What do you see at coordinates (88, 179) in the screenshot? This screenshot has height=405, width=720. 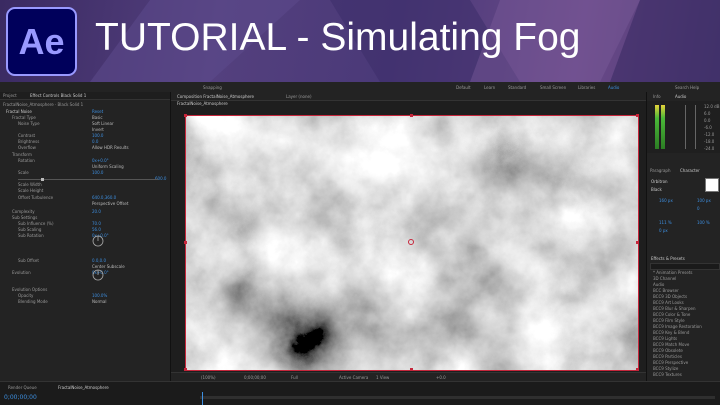 I see `scale-slider` at bounding box center [88, 179].